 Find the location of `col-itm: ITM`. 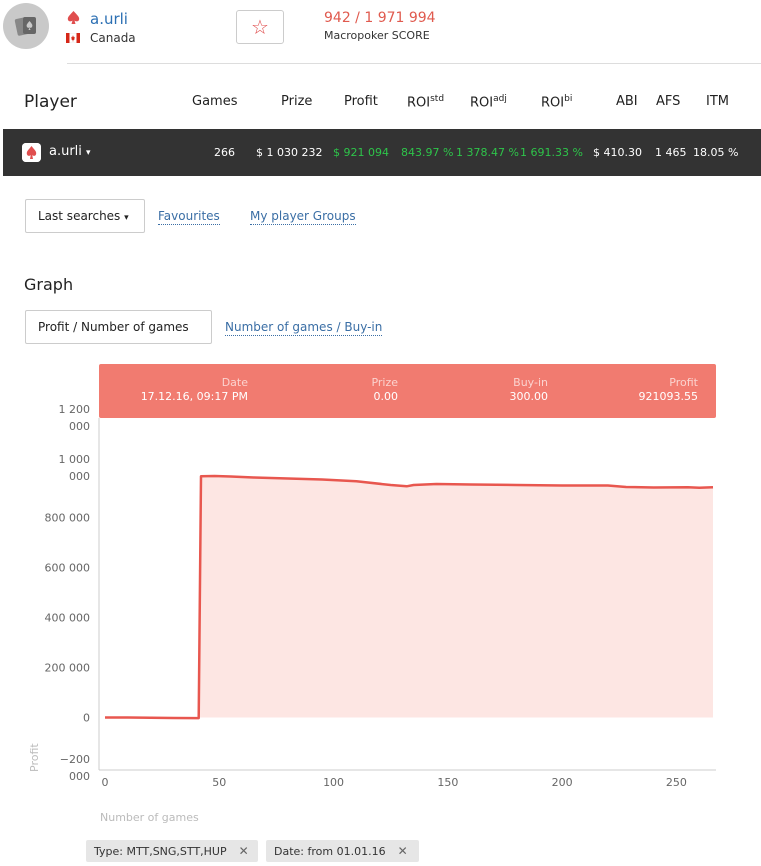

col-itm: ITM is located at coordinates (717, 101).